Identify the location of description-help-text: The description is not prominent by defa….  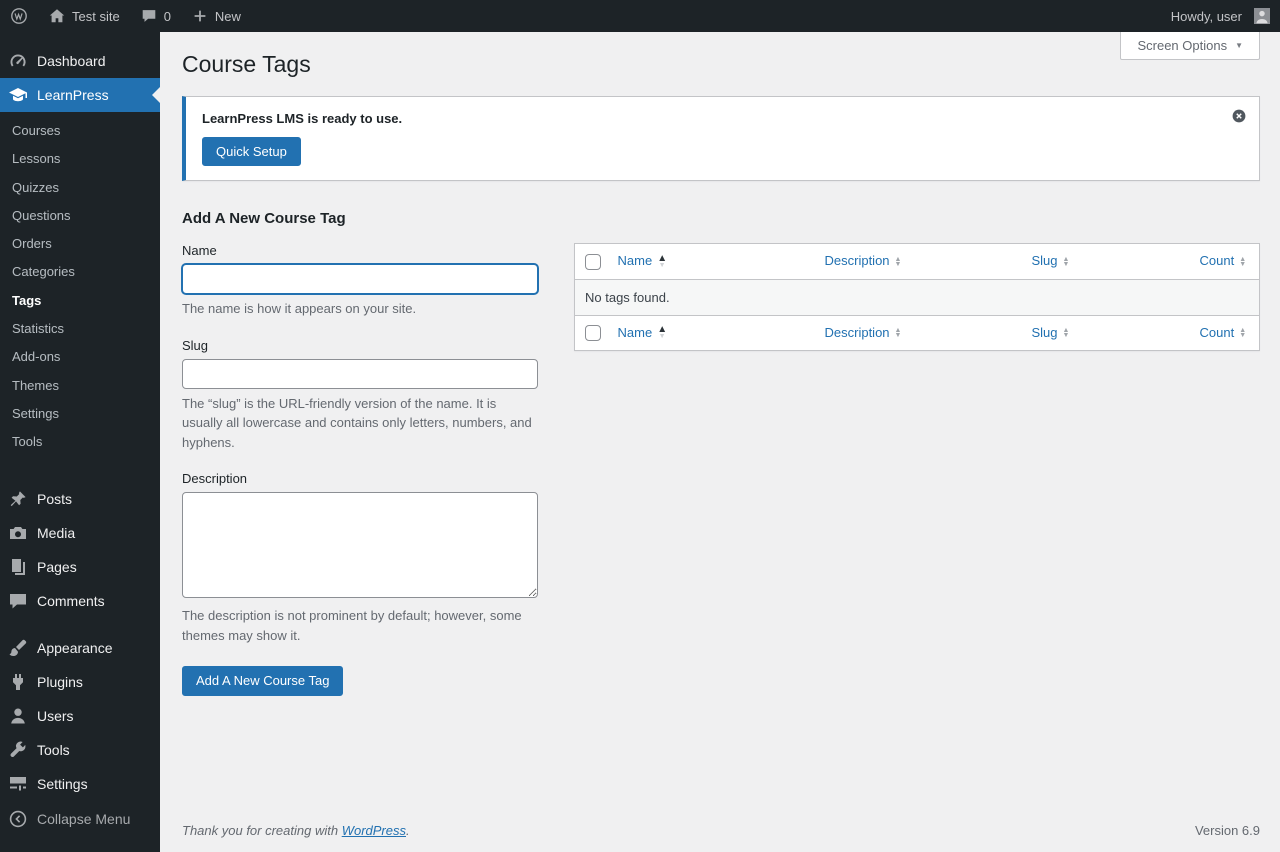
(352, 625).